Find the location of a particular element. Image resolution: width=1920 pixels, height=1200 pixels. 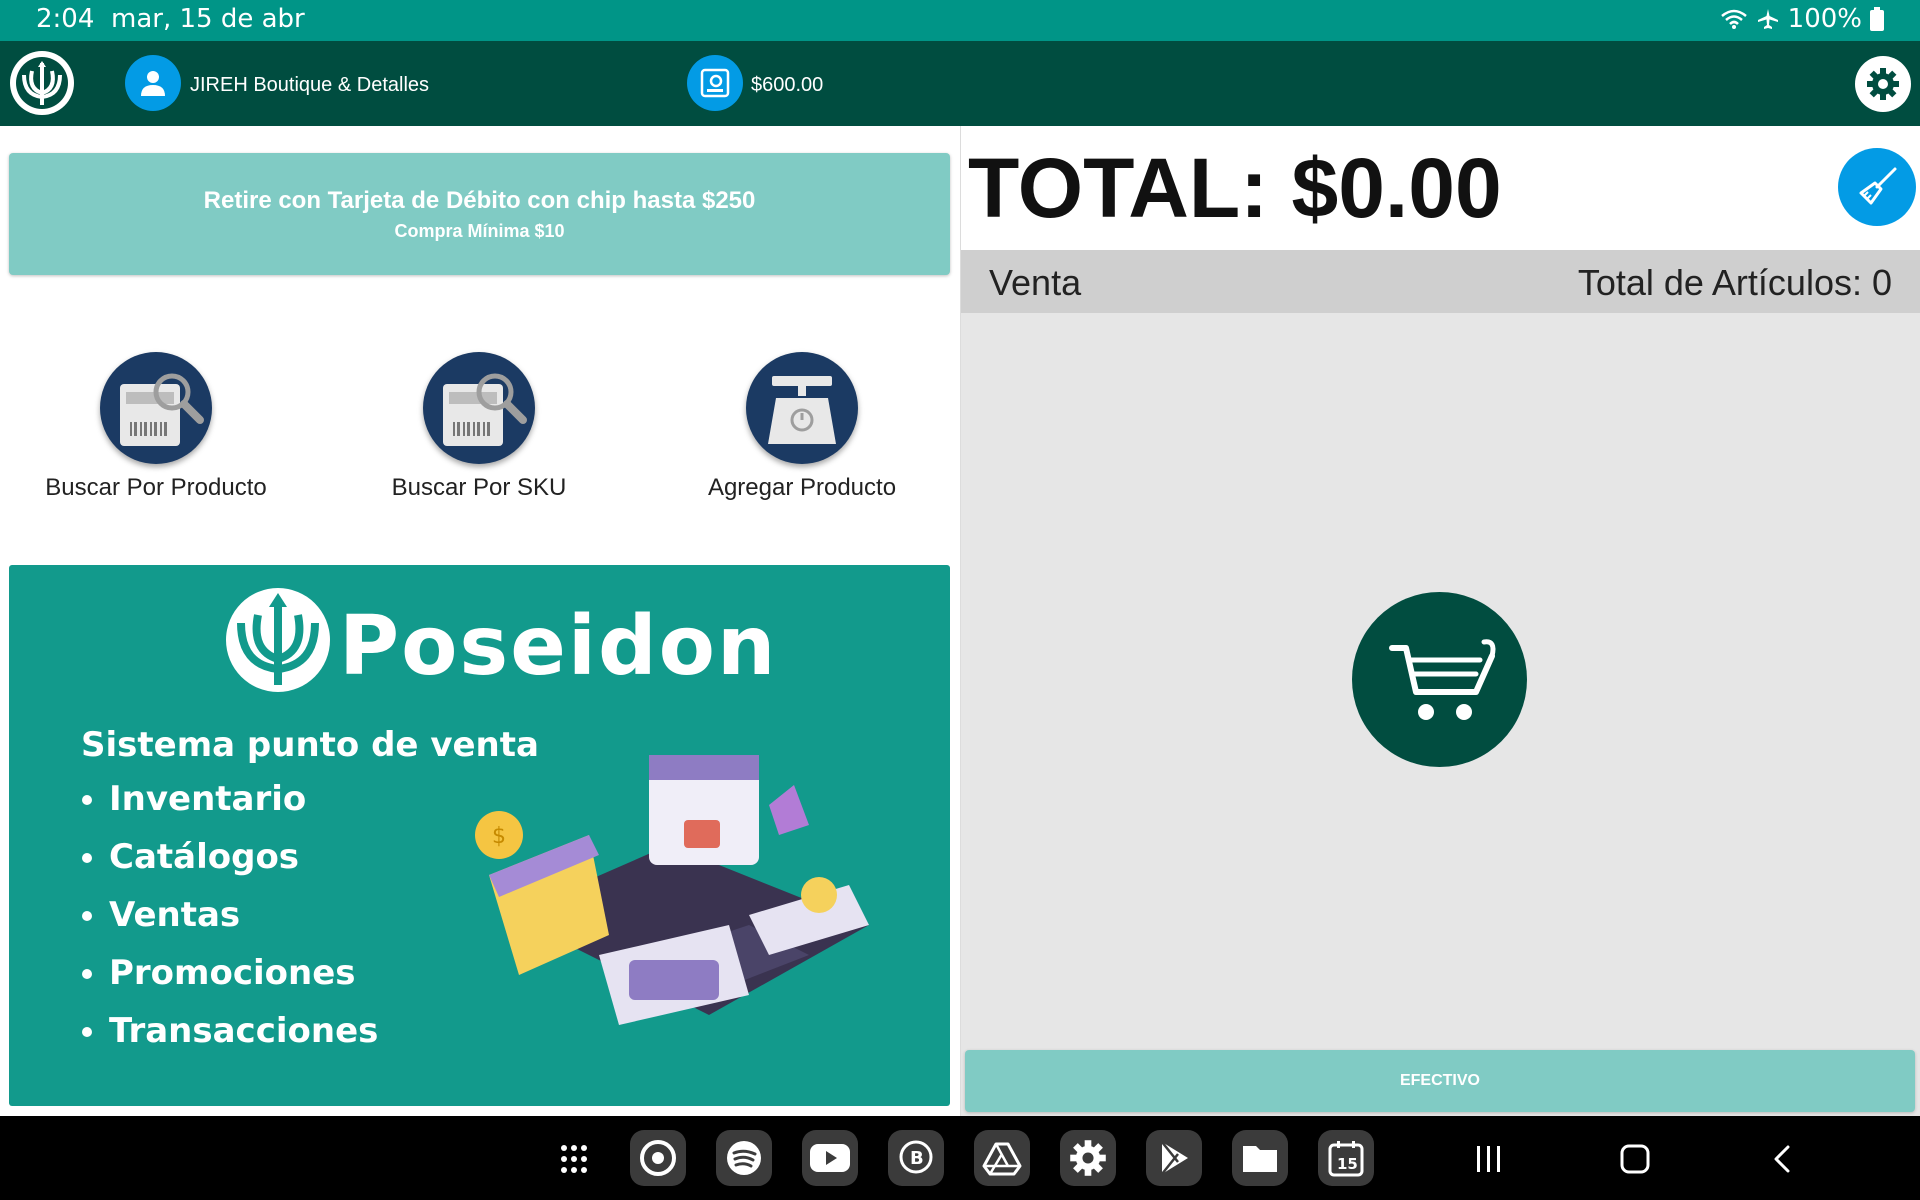

drive-icon is located at coordinates (1002, 1158).